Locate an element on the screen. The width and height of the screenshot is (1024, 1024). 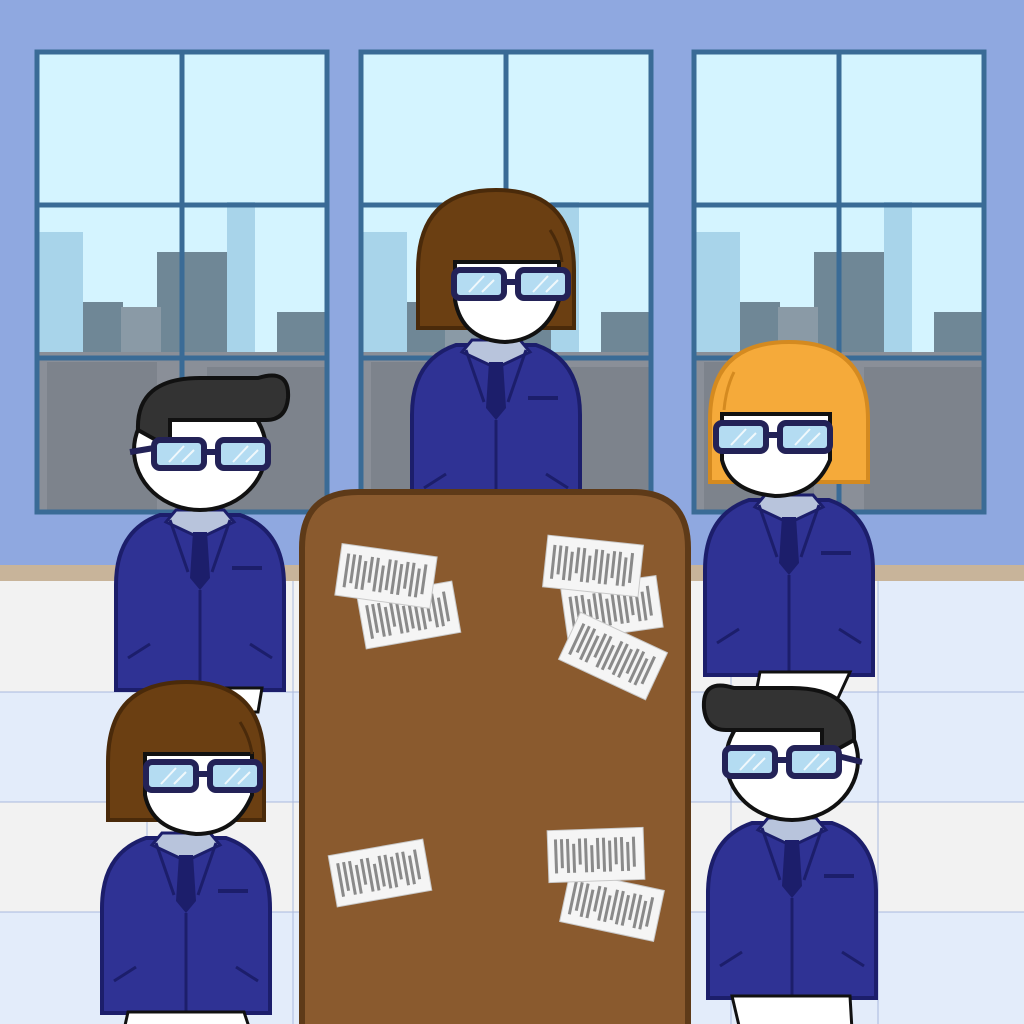
person-left-lower is located at coordinates (186, 851).